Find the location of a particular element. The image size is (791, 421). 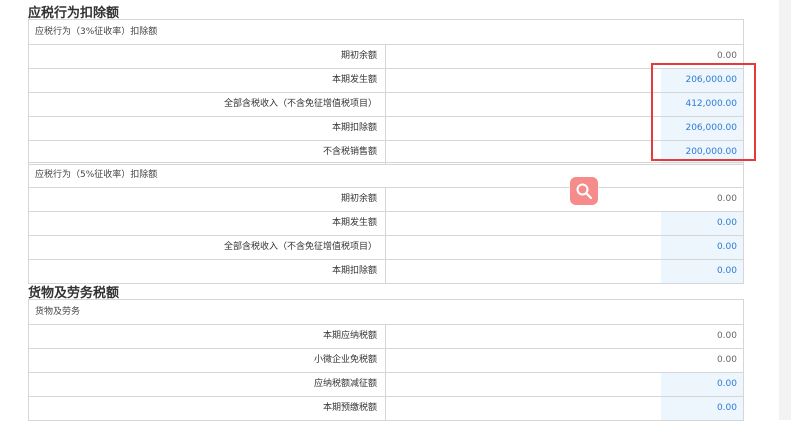

row-label: 小微企业免税额 is located at coordinates (207, 360).